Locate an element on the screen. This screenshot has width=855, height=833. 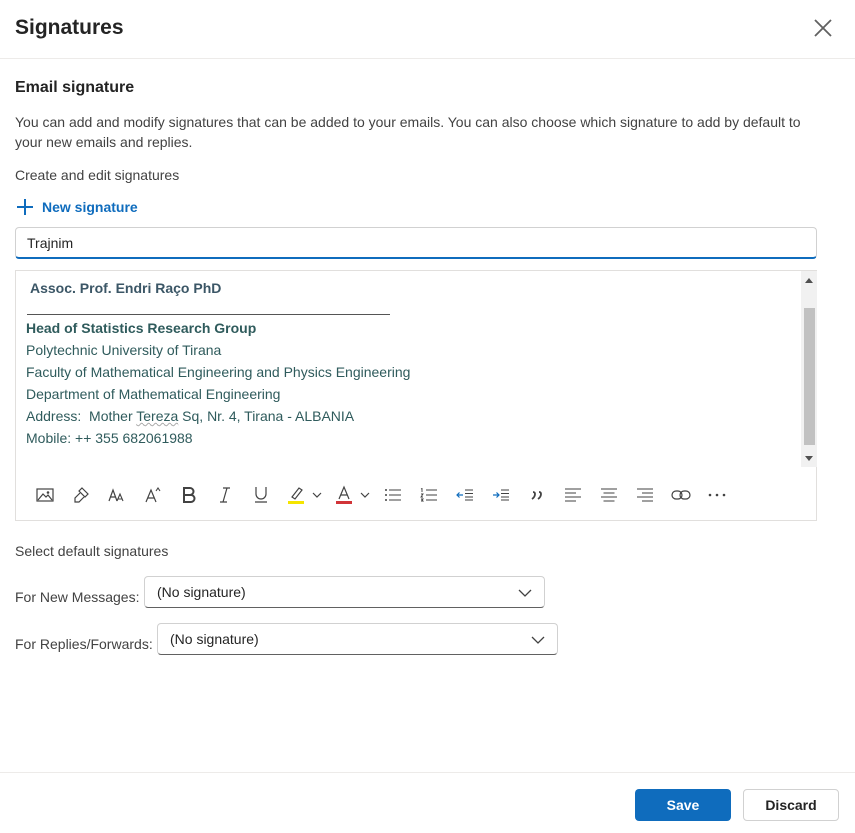
grow-font-icon is located at coordinates (153, 495).